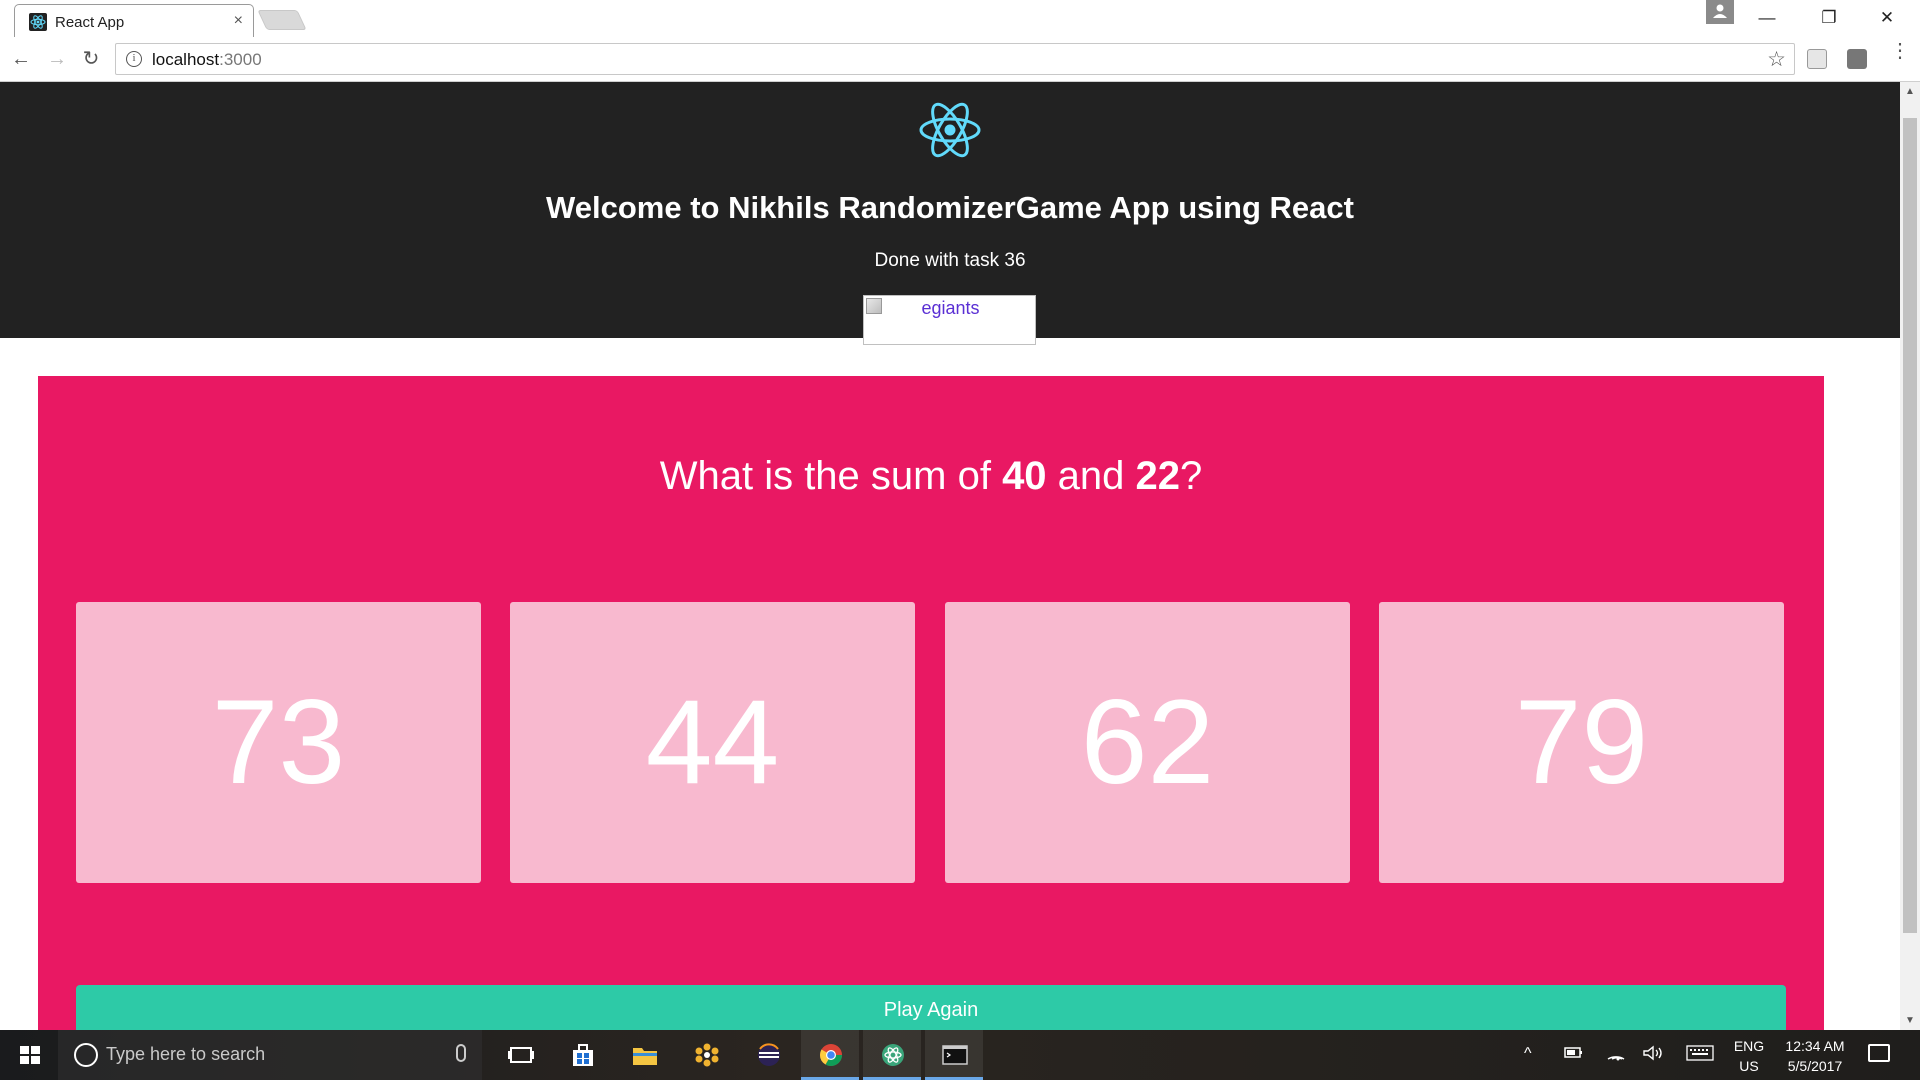 The height and width of the screenshot is (1080, 1920). I want to click on question-number-2: 22, so click(1158, 476).